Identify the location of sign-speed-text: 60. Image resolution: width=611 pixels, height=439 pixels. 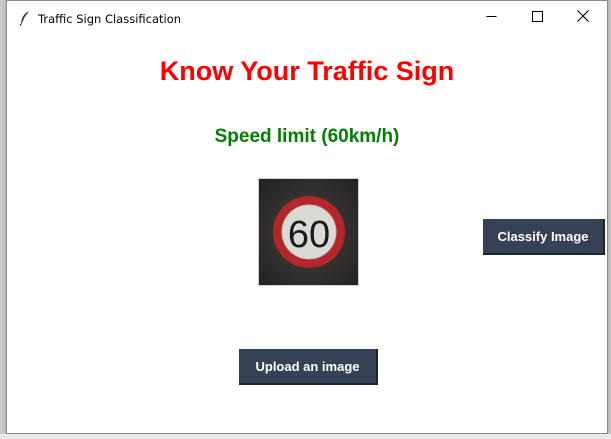
(309, 235).